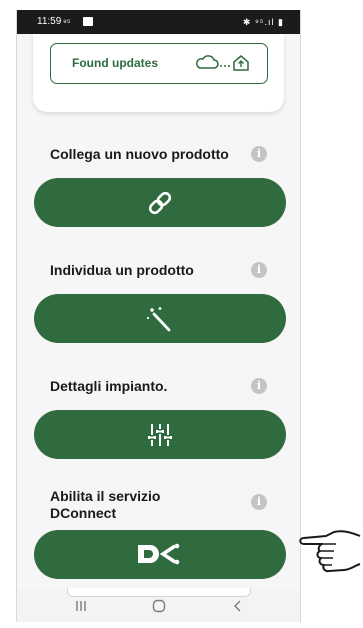 The height and width of the screenshot is (628, 363). I want to click on enable-dconnect-button, so click(160, 554).